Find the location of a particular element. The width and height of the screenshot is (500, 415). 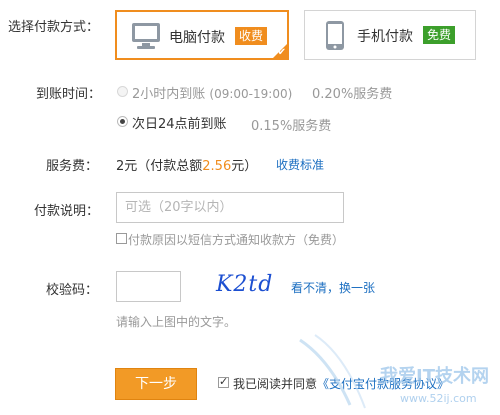

agree-terms-text: 我已阅读并同意《支付宝付款服务协议》 is located at coordinates (341, 384).